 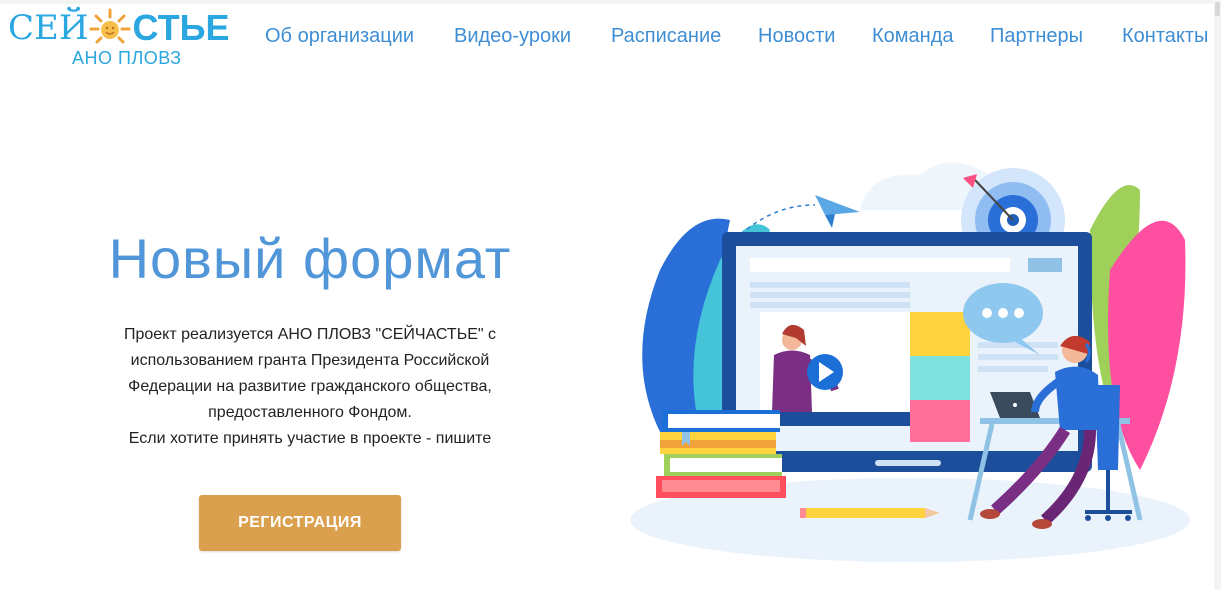 What do you see at coordinates (666, 36) in the screenshot?
I see `nav-item-schedule: Расписание` at bounding box center [666, 36].